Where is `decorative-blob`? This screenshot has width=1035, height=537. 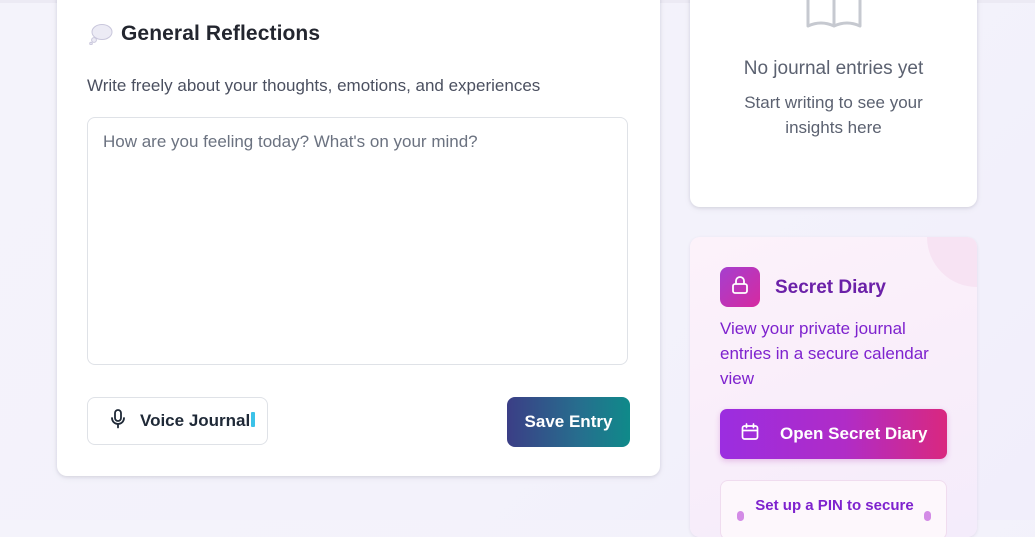 decorative-blob is located at coordinates (952, 262).